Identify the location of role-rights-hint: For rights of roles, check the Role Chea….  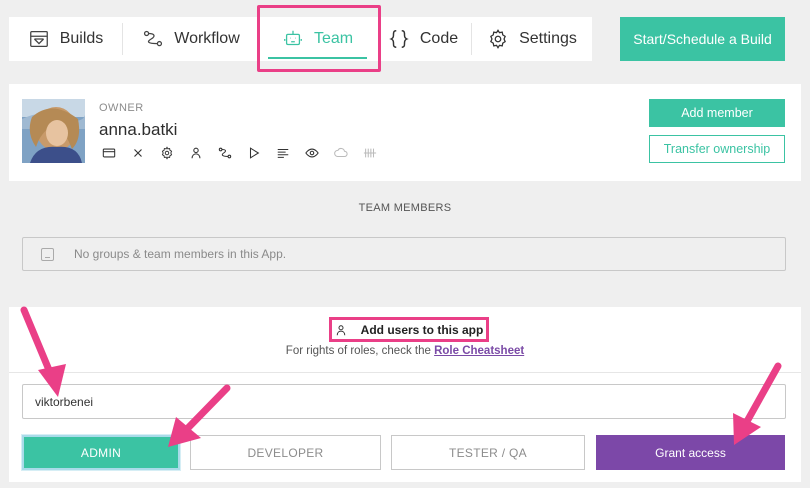
(405, 351).